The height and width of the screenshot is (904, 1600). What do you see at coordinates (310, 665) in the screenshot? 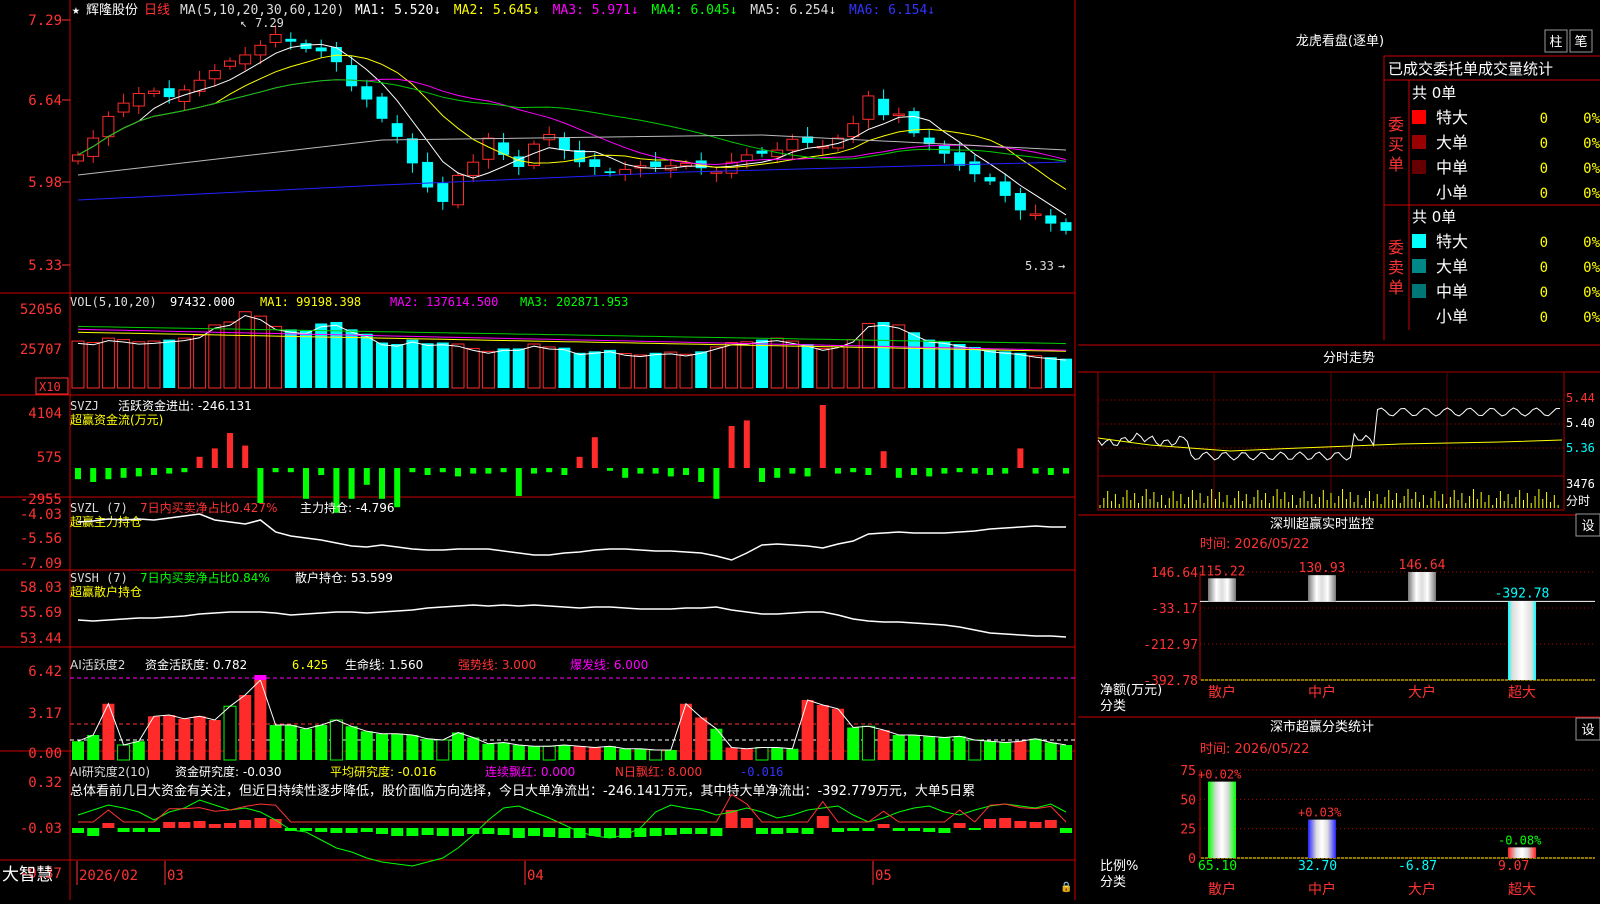
I see `ai-value-2: 6.425` at bounding box center [310, 665].